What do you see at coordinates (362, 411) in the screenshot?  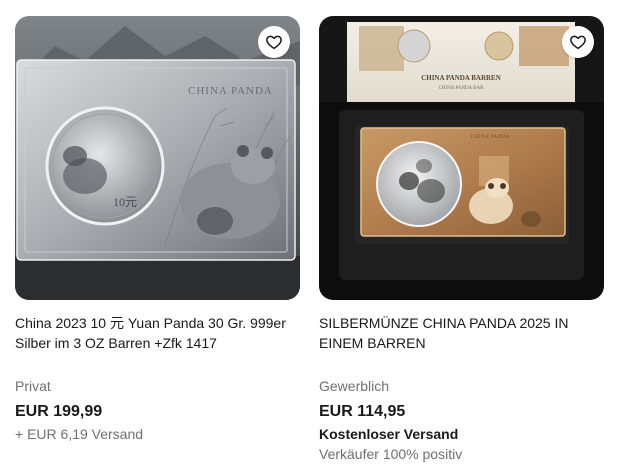 I see `listing-price: EUR 114,95` at bounding box center [362, 411].